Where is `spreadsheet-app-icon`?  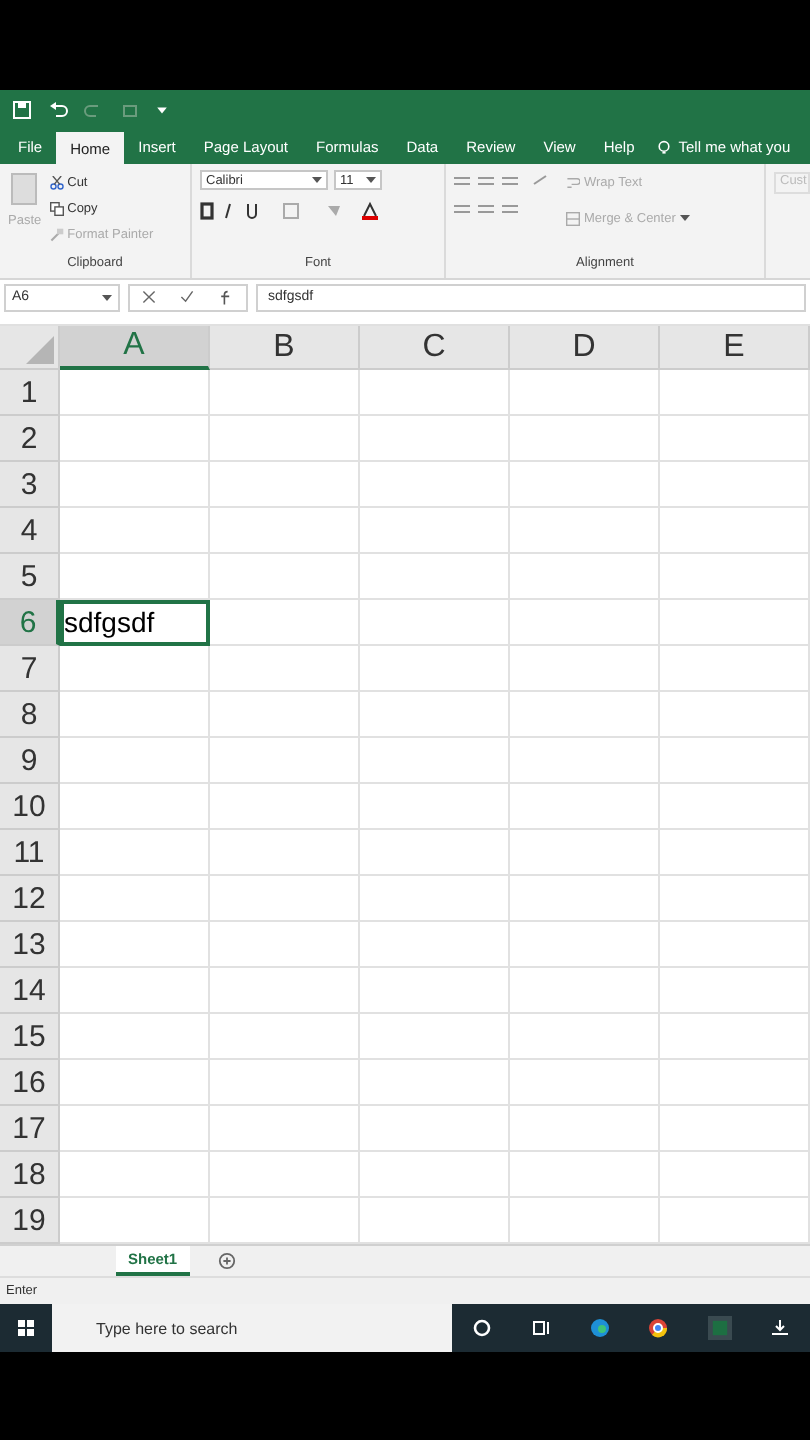 spreadsheet-app-icon is located at coordinates (719, 1328).